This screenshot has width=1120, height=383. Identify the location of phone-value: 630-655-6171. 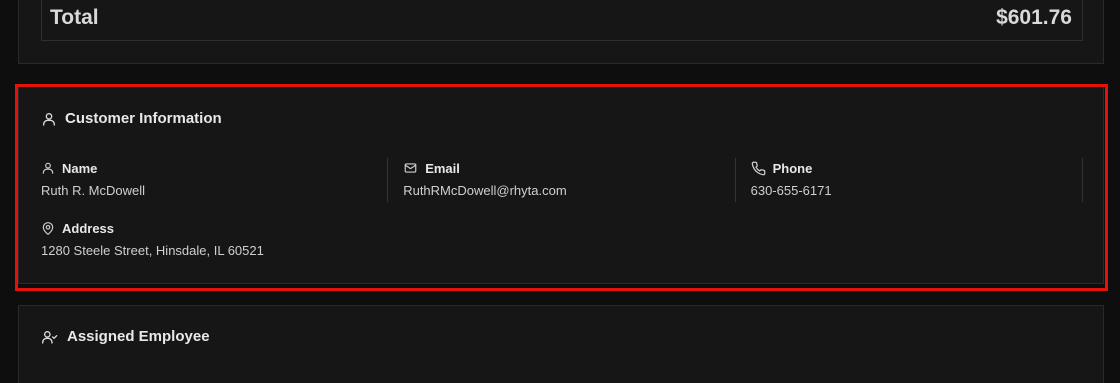
(916, 190).